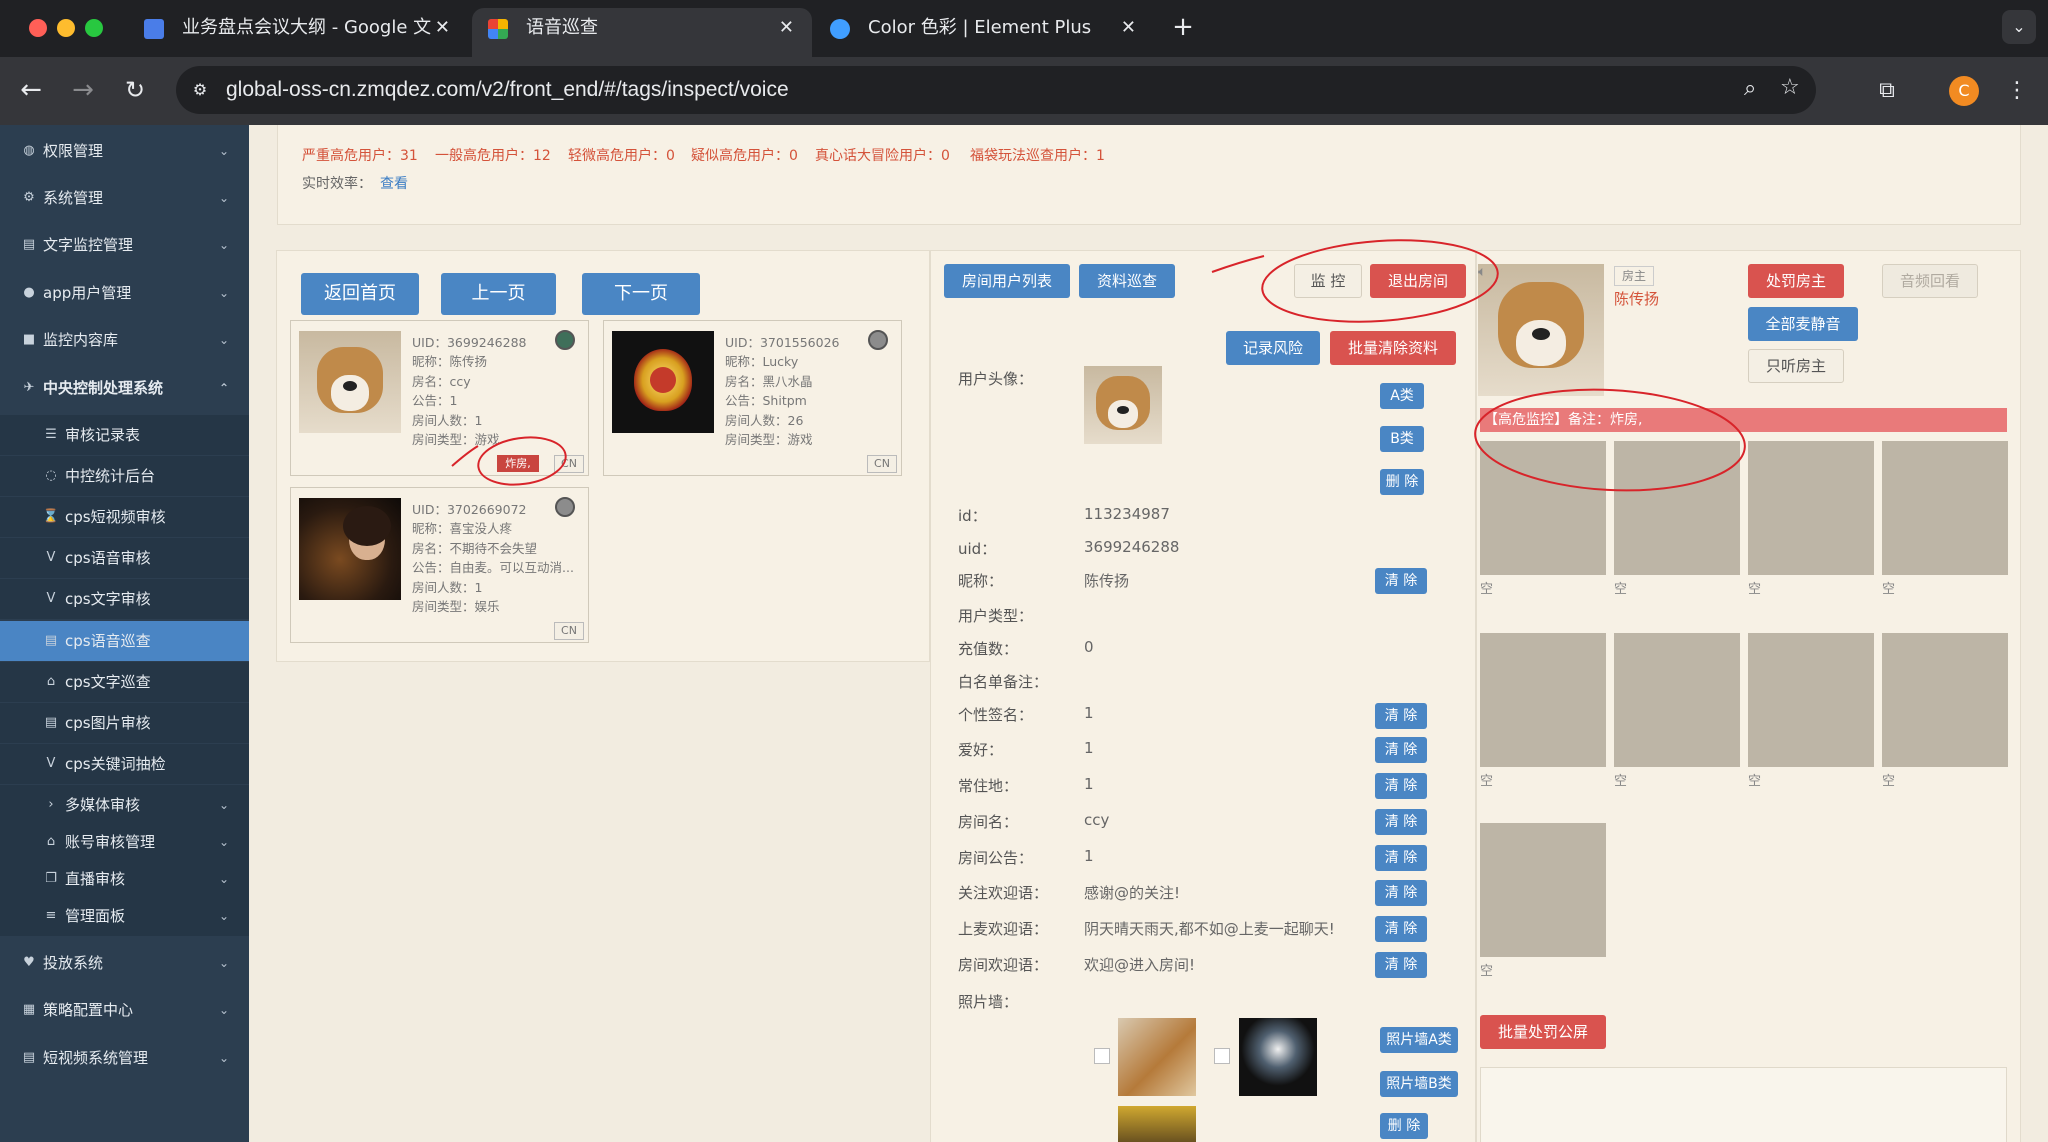  I want to click on sidebar-sub-item-voice-review: V cps语音审核, so click(124, 558).